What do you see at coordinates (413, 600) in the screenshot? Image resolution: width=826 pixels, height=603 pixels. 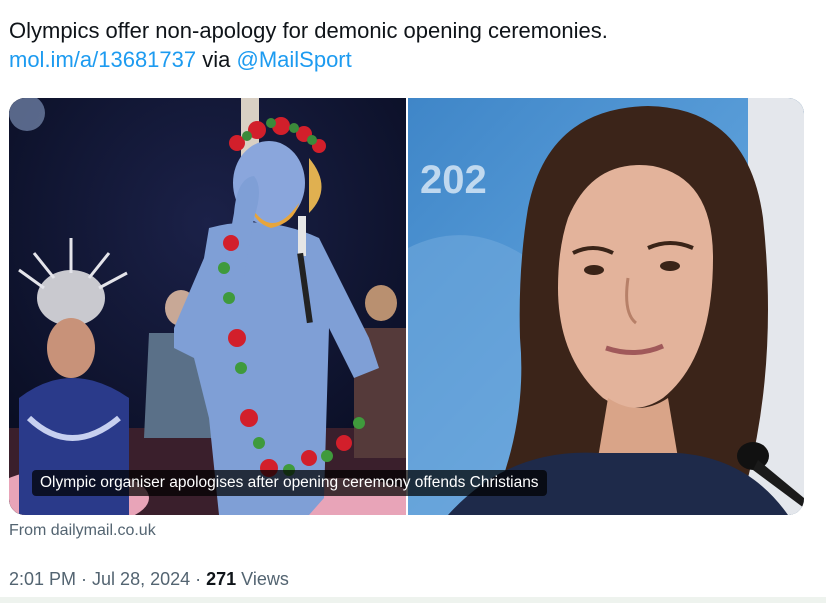 I see `bottom-border` at bounding box center [413, 600].